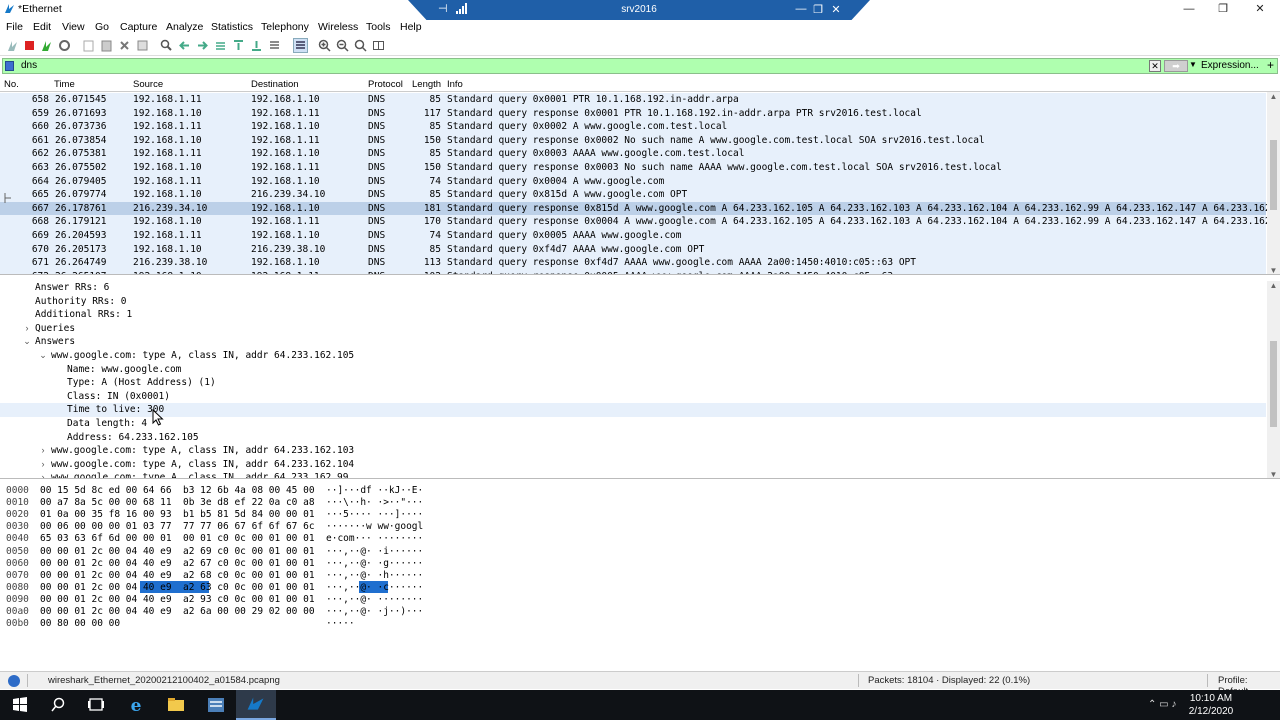  I want to click on column-header-source: Source, so click(148, 84).